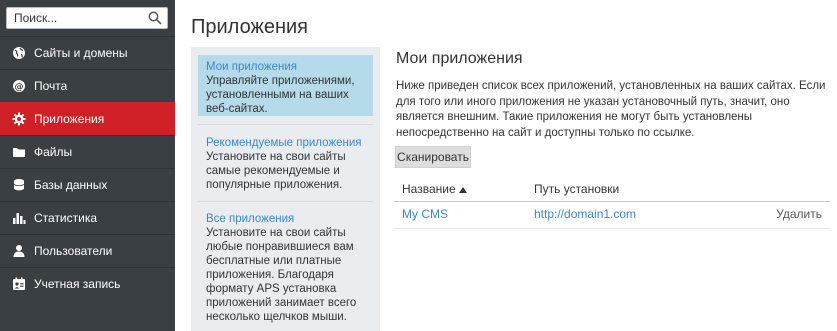 This screenshot has width=837, height=331. I want to click on mail-icon: @, so click(19, 86).